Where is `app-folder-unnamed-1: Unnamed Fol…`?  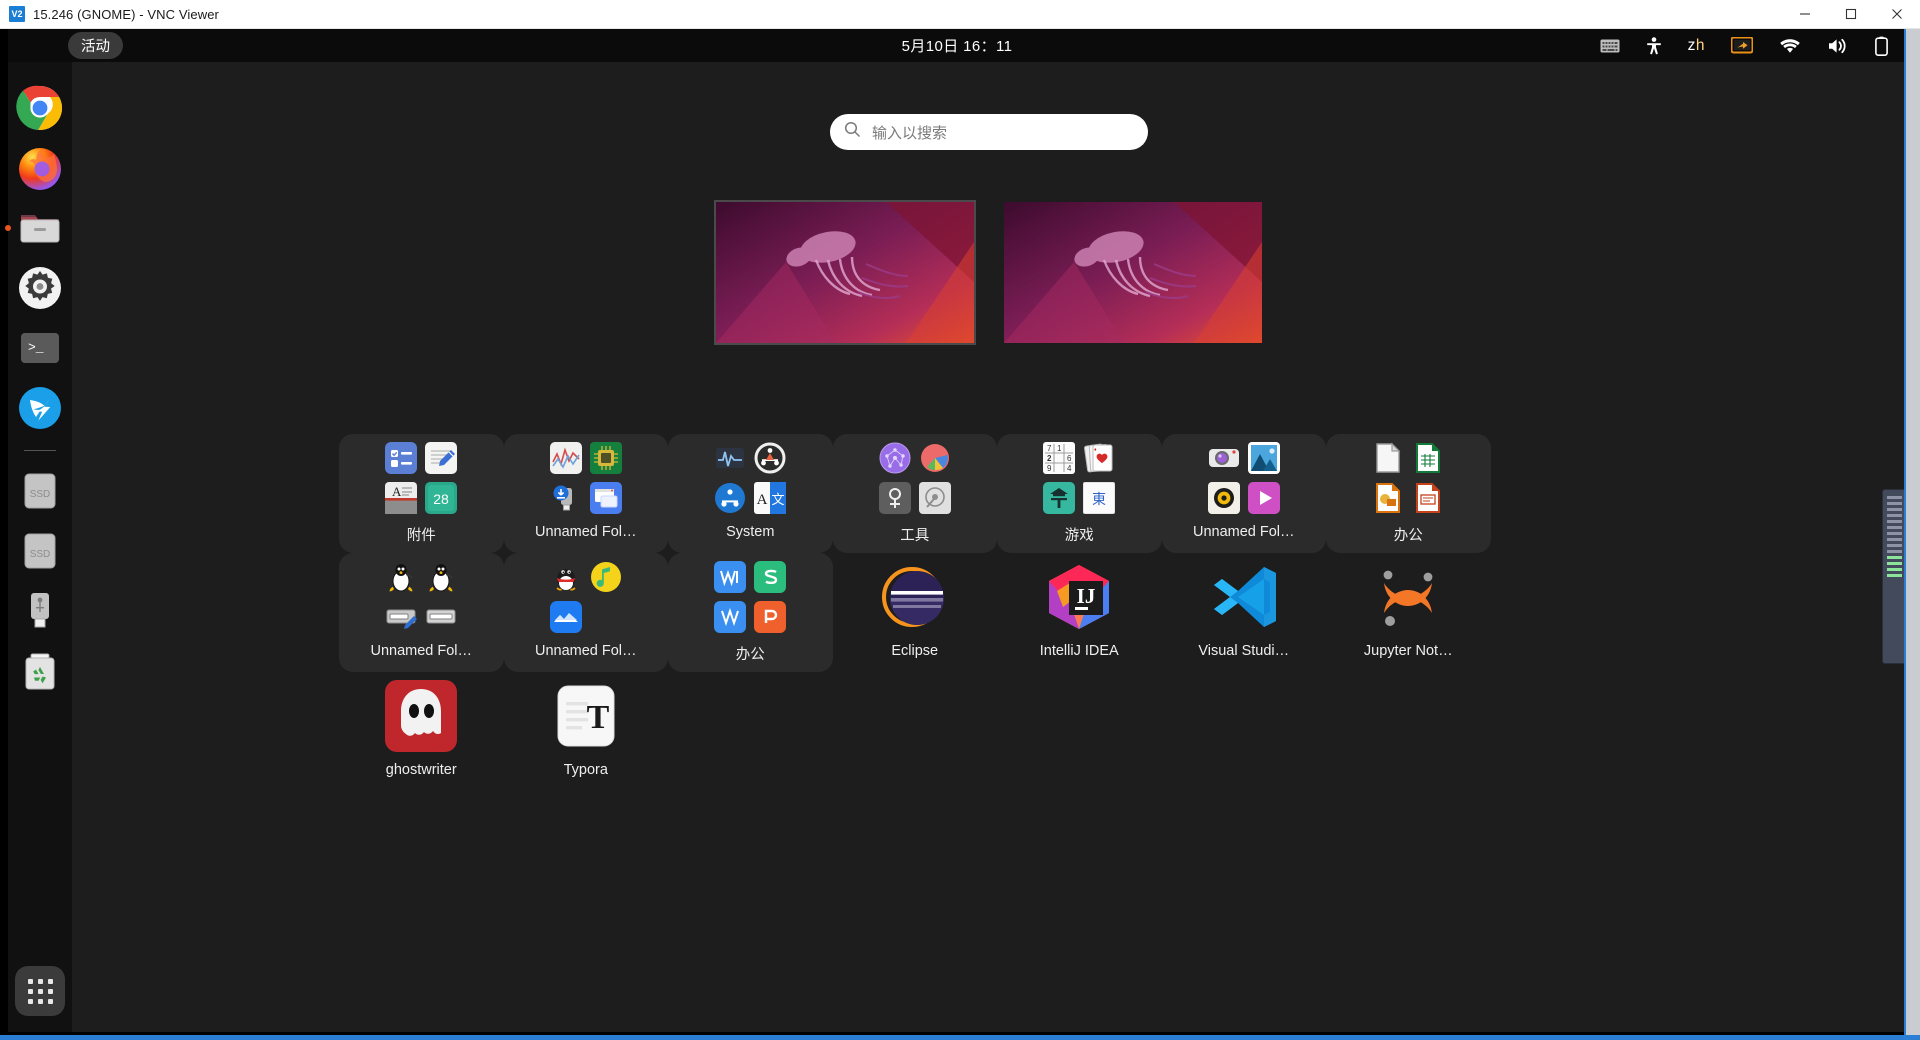 app-folder-unnamed-1: Unnamed Fol… is located at coordinates (585, 493).